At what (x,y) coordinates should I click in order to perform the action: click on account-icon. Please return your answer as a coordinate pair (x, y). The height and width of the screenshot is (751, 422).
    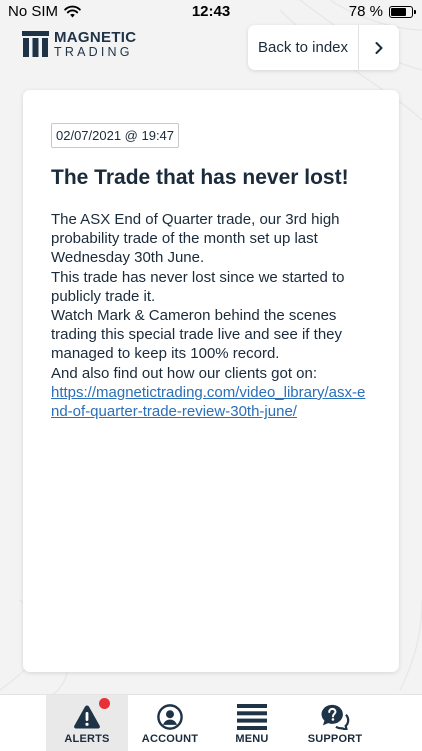
    Looking at the image, I should click on (170, 717).